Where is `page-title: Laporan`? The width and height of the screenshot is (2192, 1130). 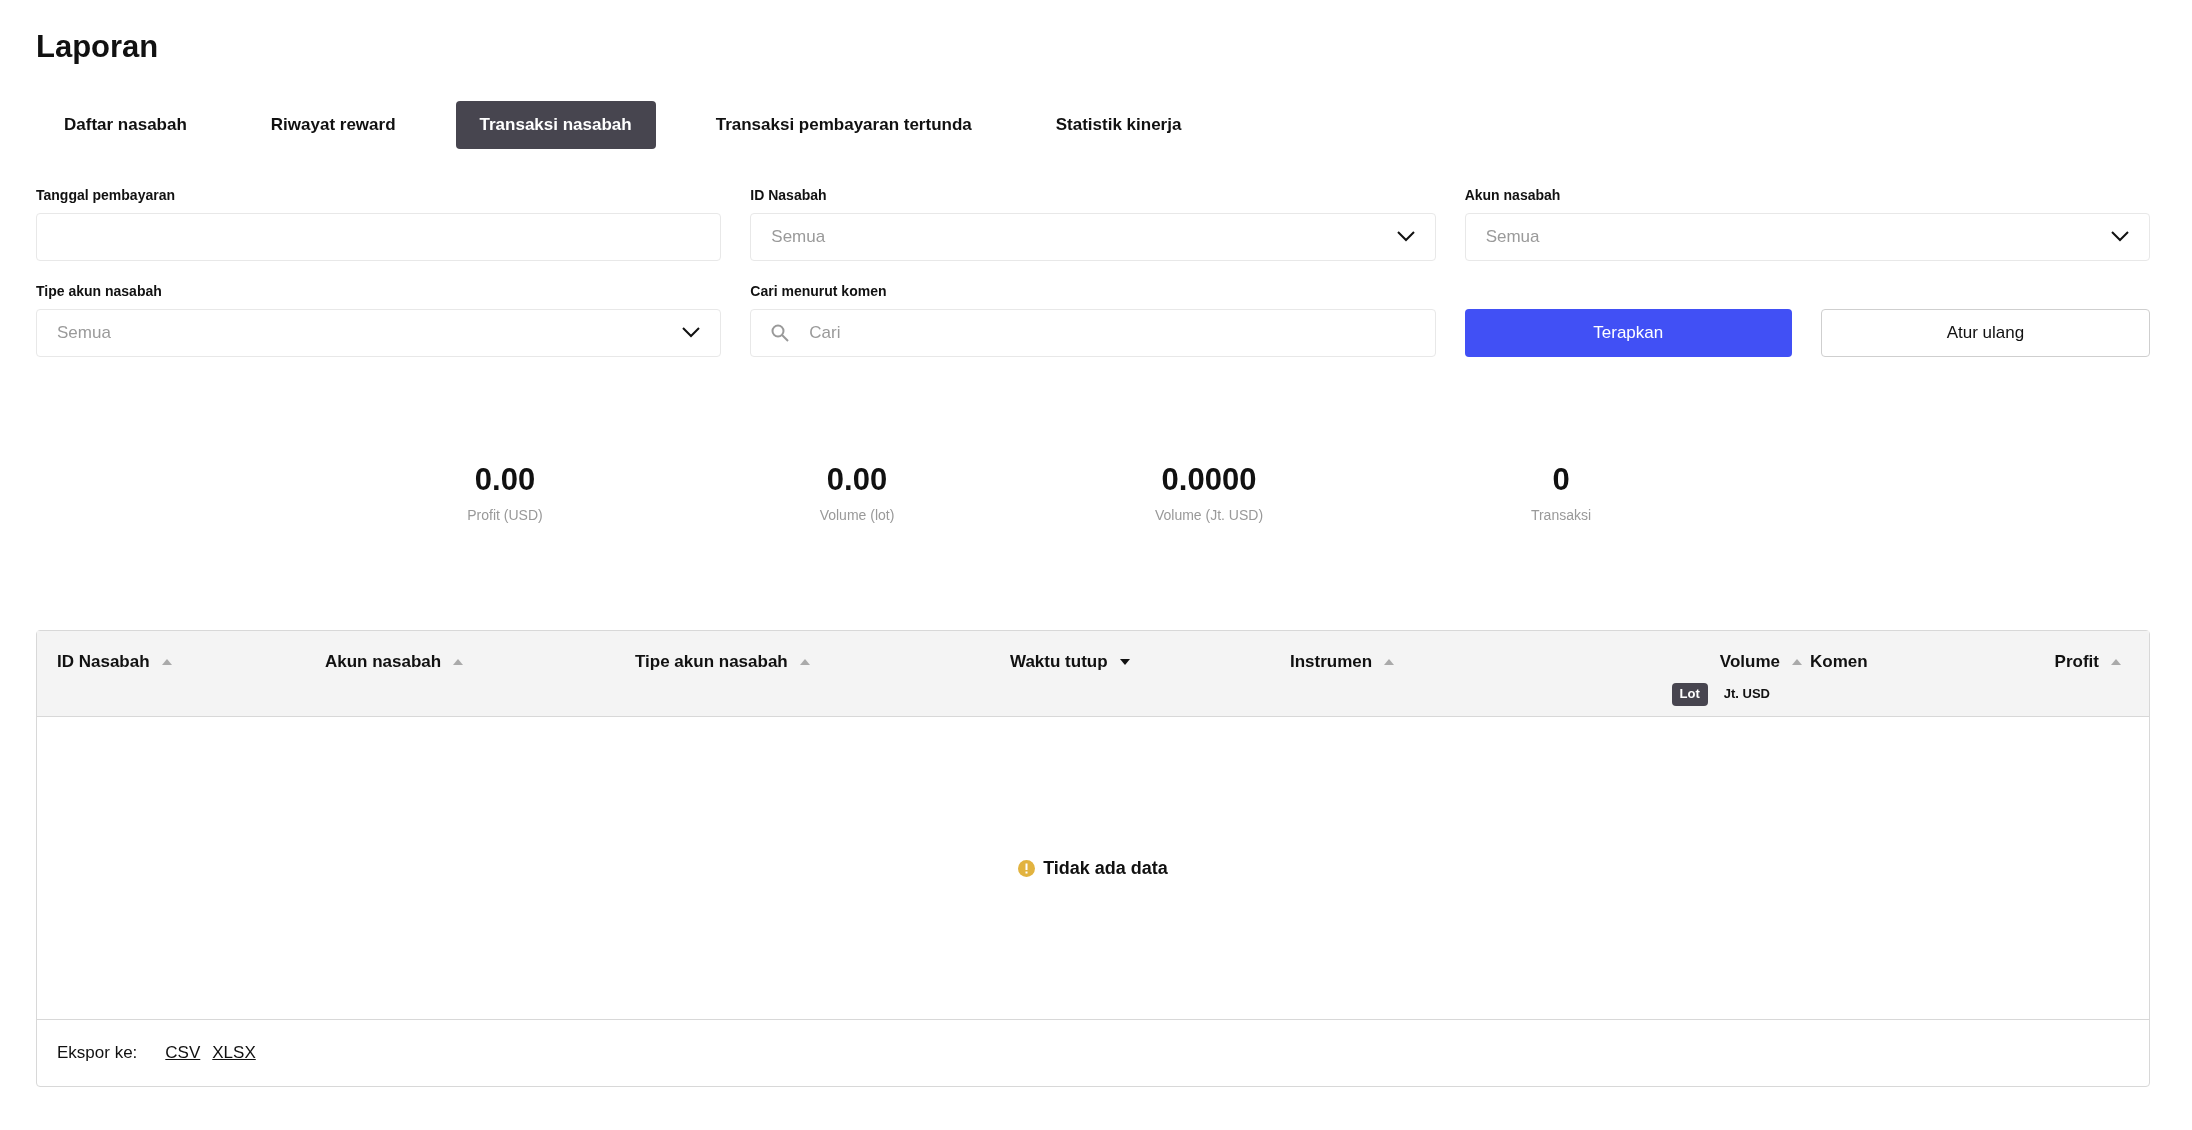 page-title: Laporan is located at coordinates (98, 47).